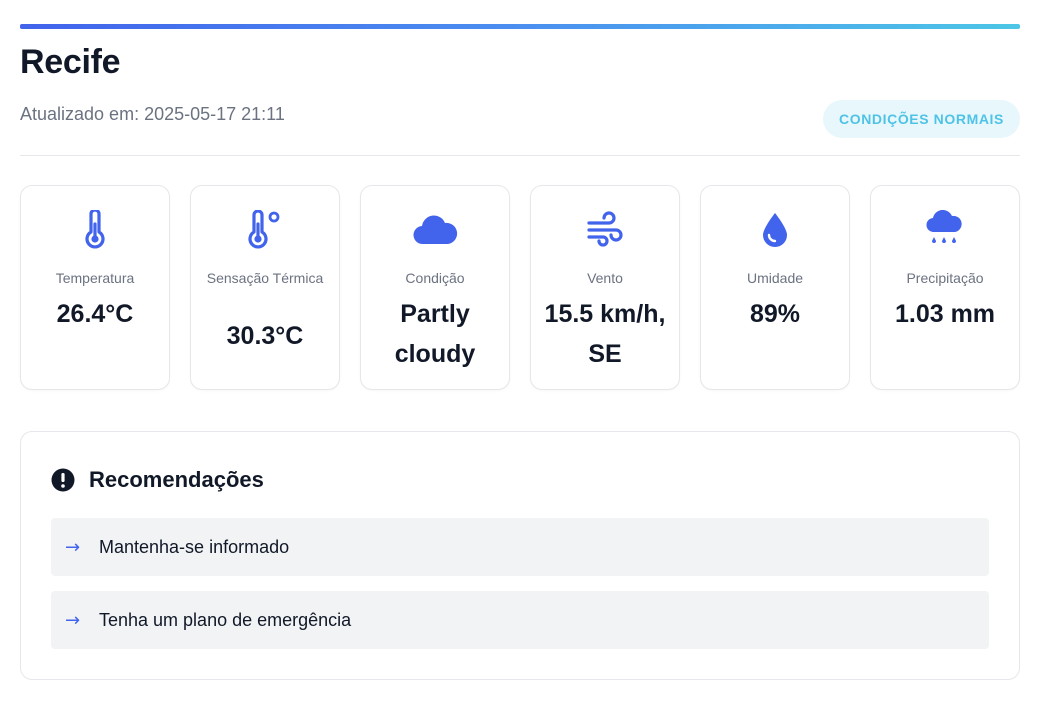  What do you see at coordinates (225, 619) in the screenshot?
I see `recommendation-text: Tenha um plano de emergência` at bounding box center [225, 619].